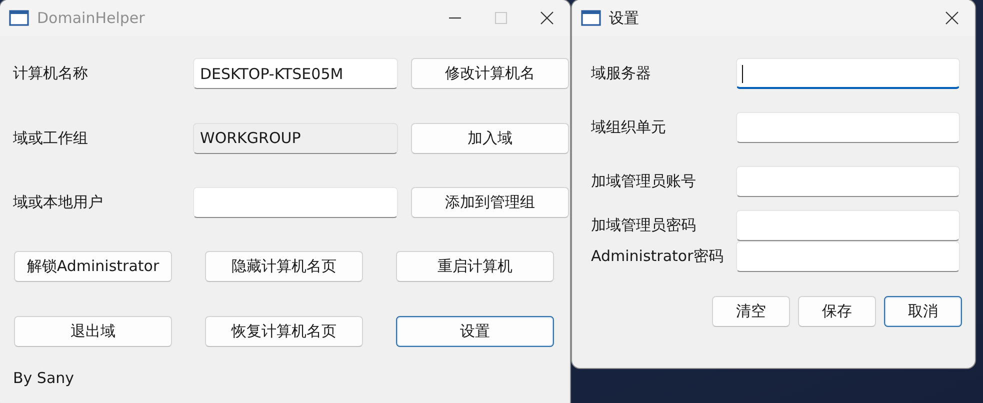 This screenshot has width=983, height=403. Describe the element at coordinates (295, 73) in the screenshot. I see `input-field: DESKTOP-KTSE05M` at that location.